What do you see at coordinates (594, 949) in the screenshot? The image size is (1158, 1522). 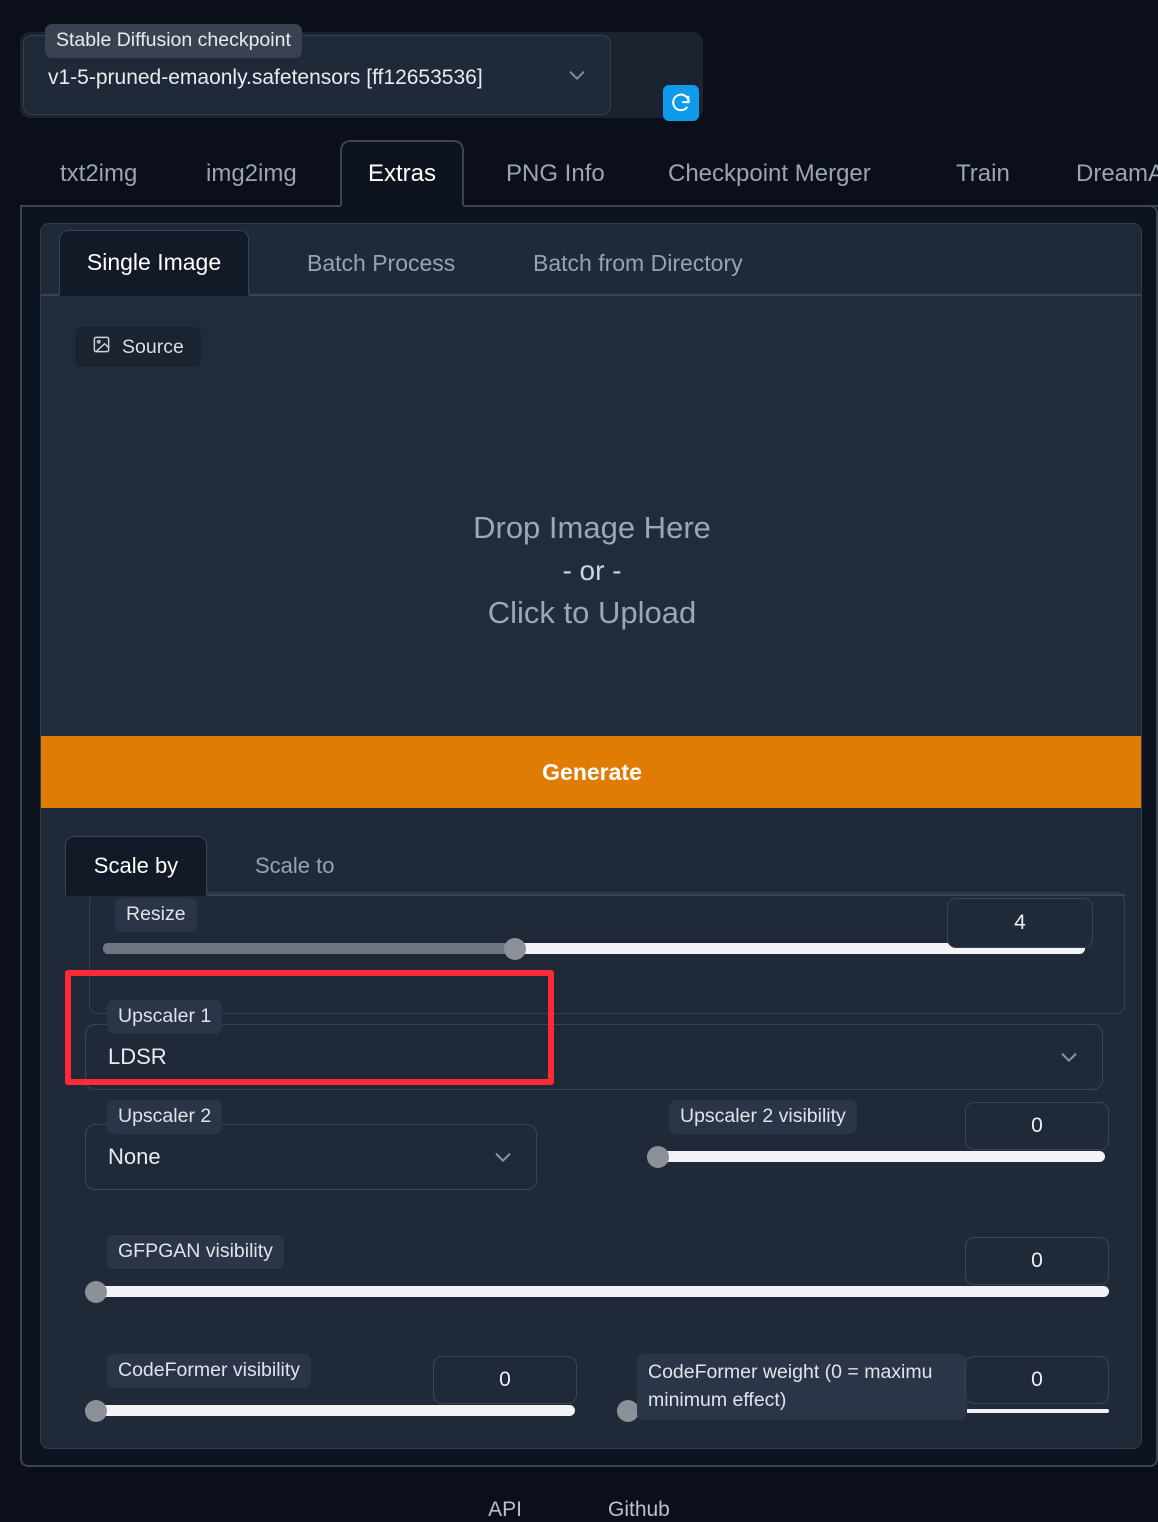 I see `resize-slider` at bounding box center [594, 949].